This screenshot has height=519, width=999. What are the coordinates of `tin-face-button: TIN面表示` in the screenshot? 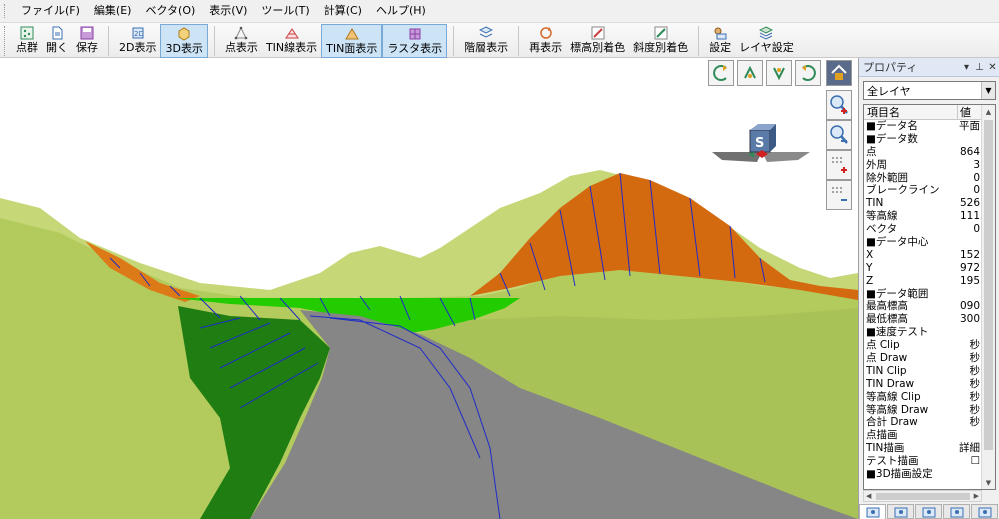 It's located at (352, 41).